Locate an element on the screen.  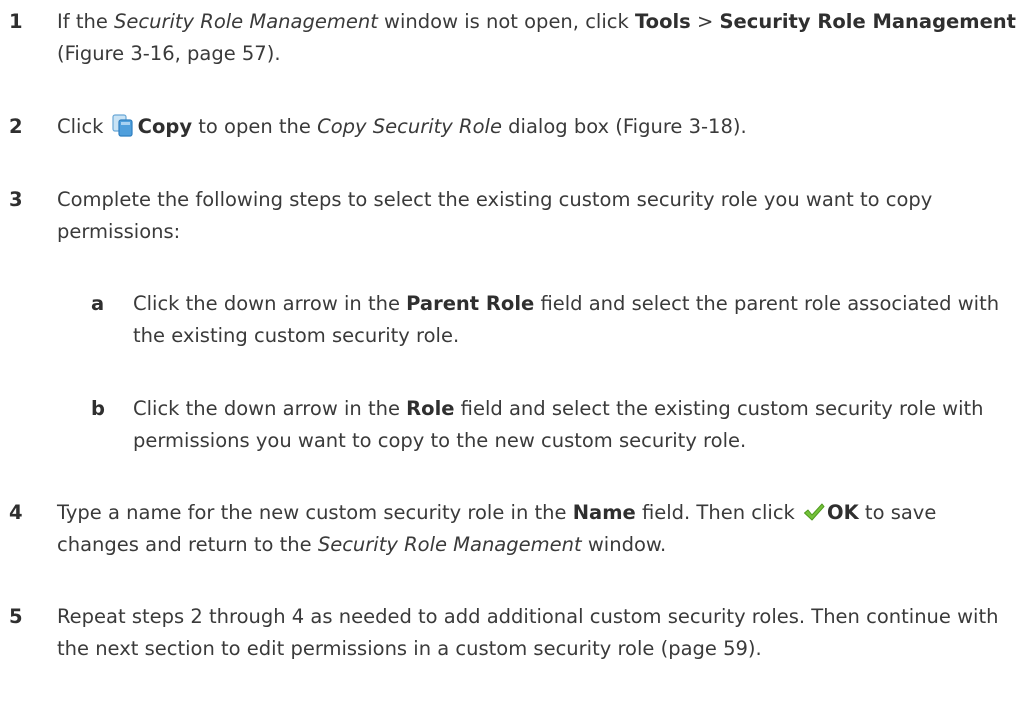
substep-letter: a is located at coordinates (98, 303).